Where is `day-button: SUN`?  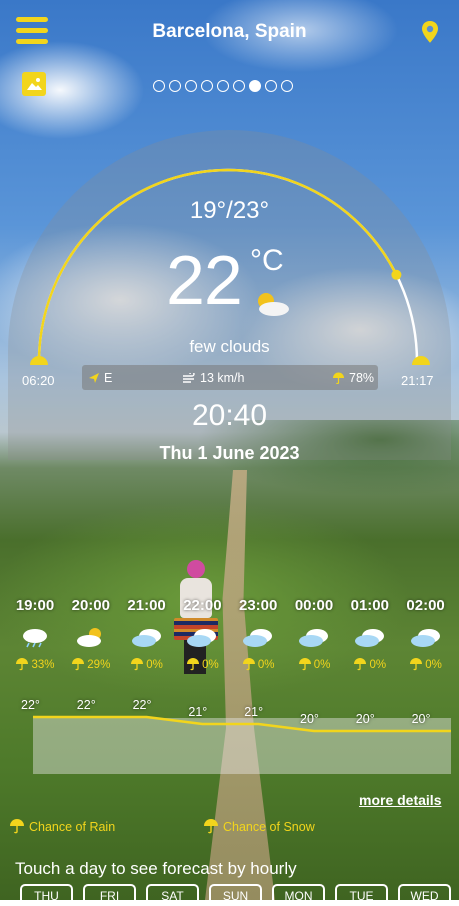
day-button: SUN is located at coordinates (235, 895).